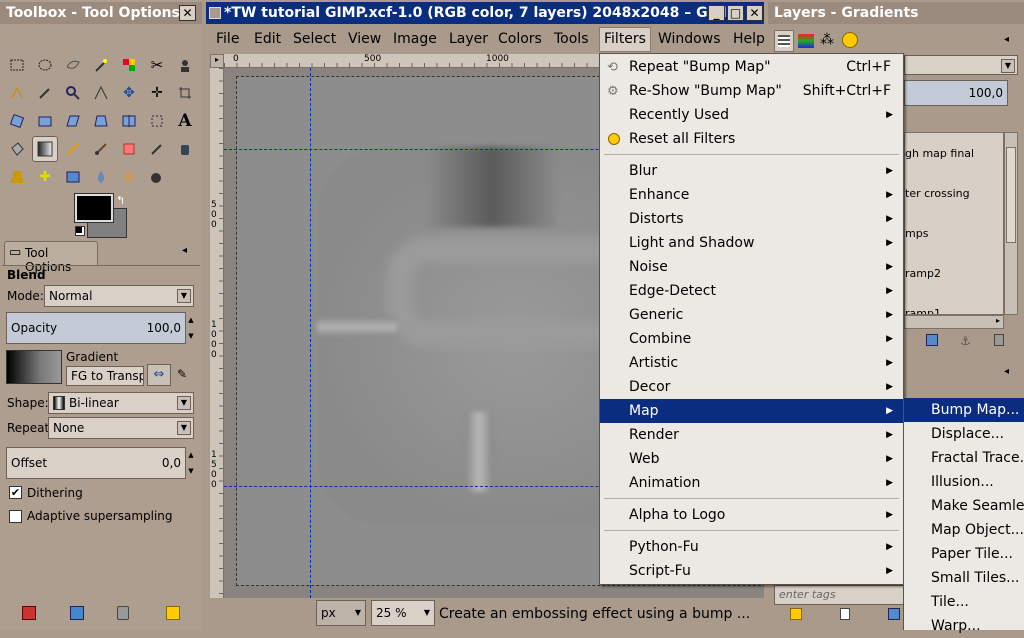 The height and width of the screenshot is (638, 1024). I want to click on blend-tool-icon, so click(45, 149).